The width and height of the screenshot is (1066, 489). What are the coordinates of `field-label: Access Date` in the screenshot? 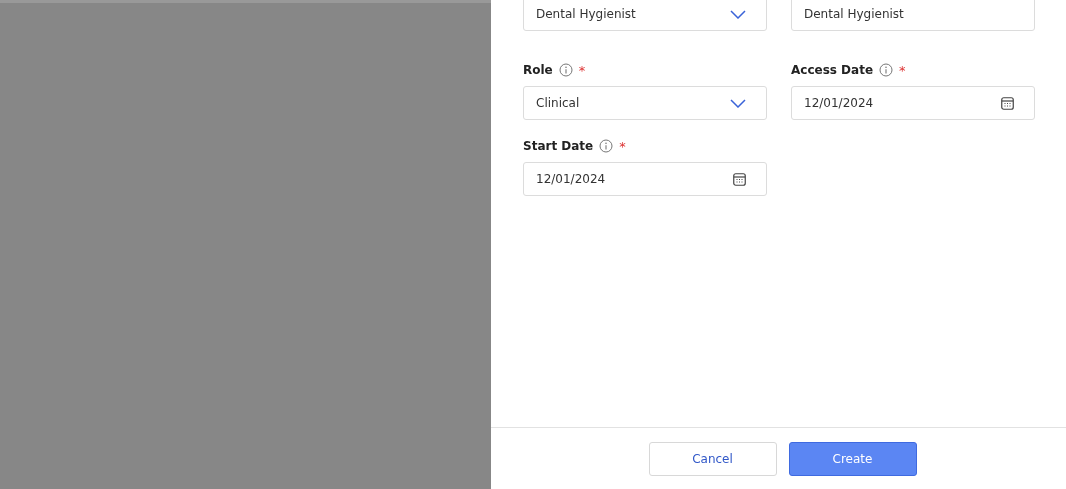 It's located at (832, 70).